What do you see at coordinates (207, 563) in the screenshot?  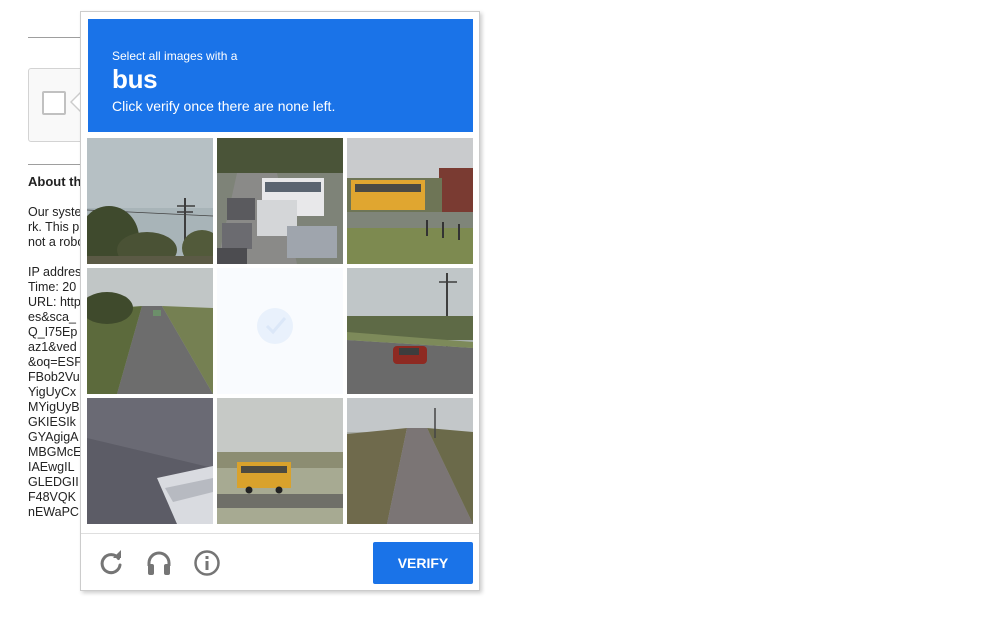 I see `info-icon` at bounding box center [207, 563].